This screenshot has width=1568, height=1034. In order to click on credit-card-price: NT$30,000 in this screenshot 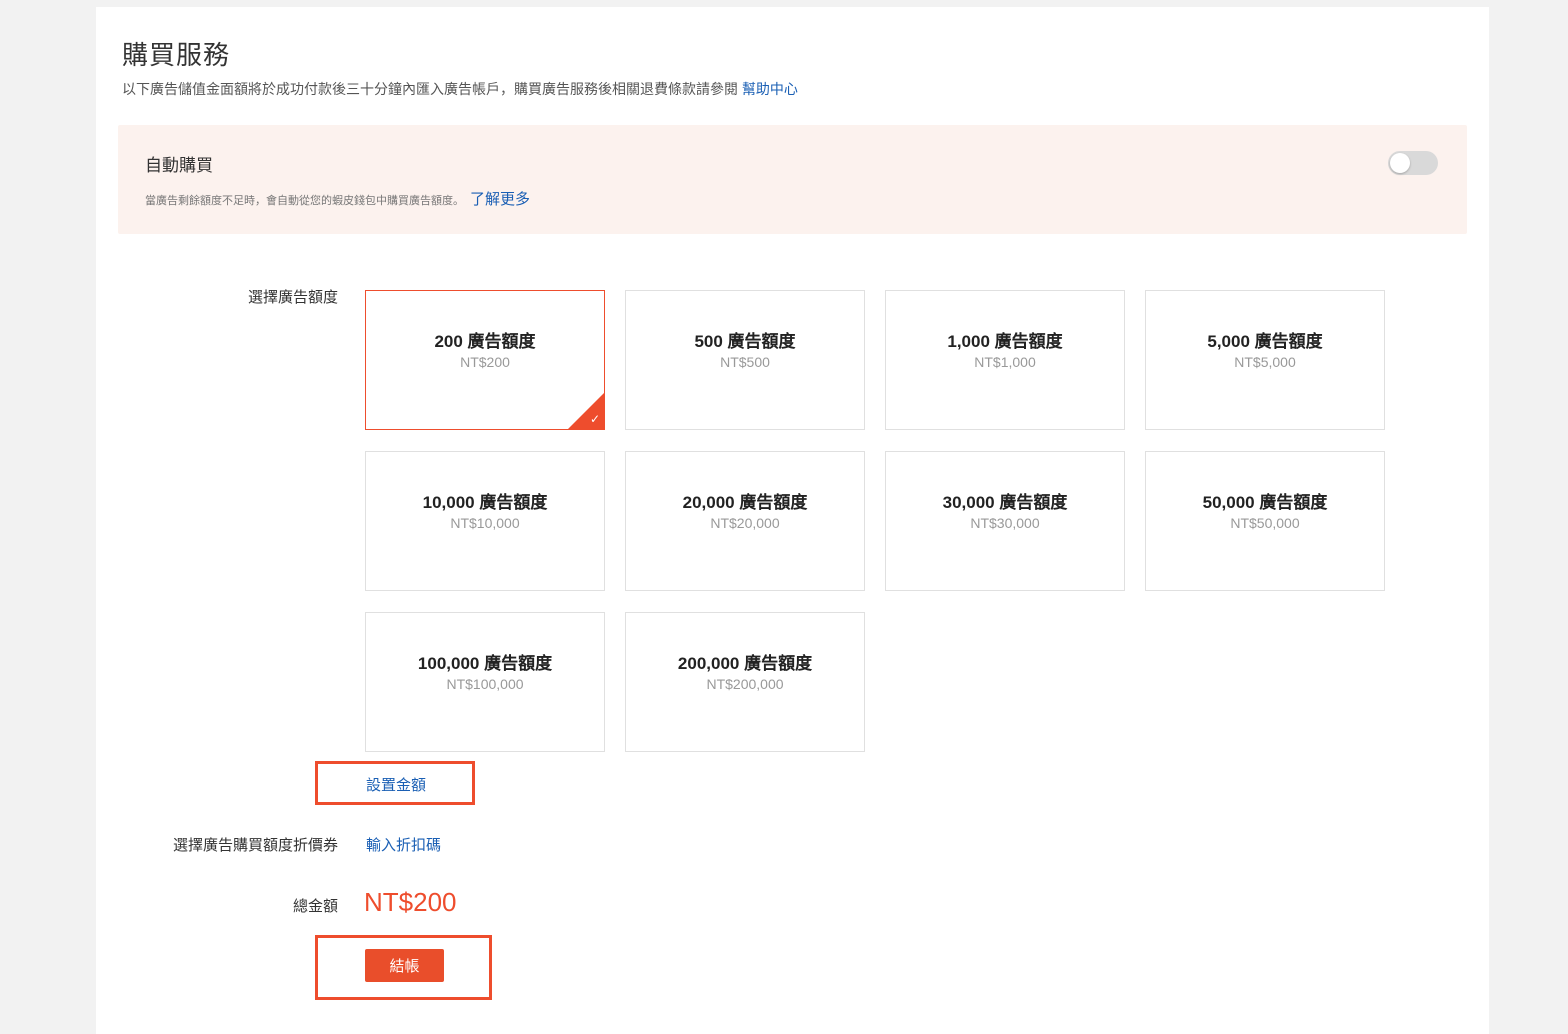, I will do `click(1005, 523)`.